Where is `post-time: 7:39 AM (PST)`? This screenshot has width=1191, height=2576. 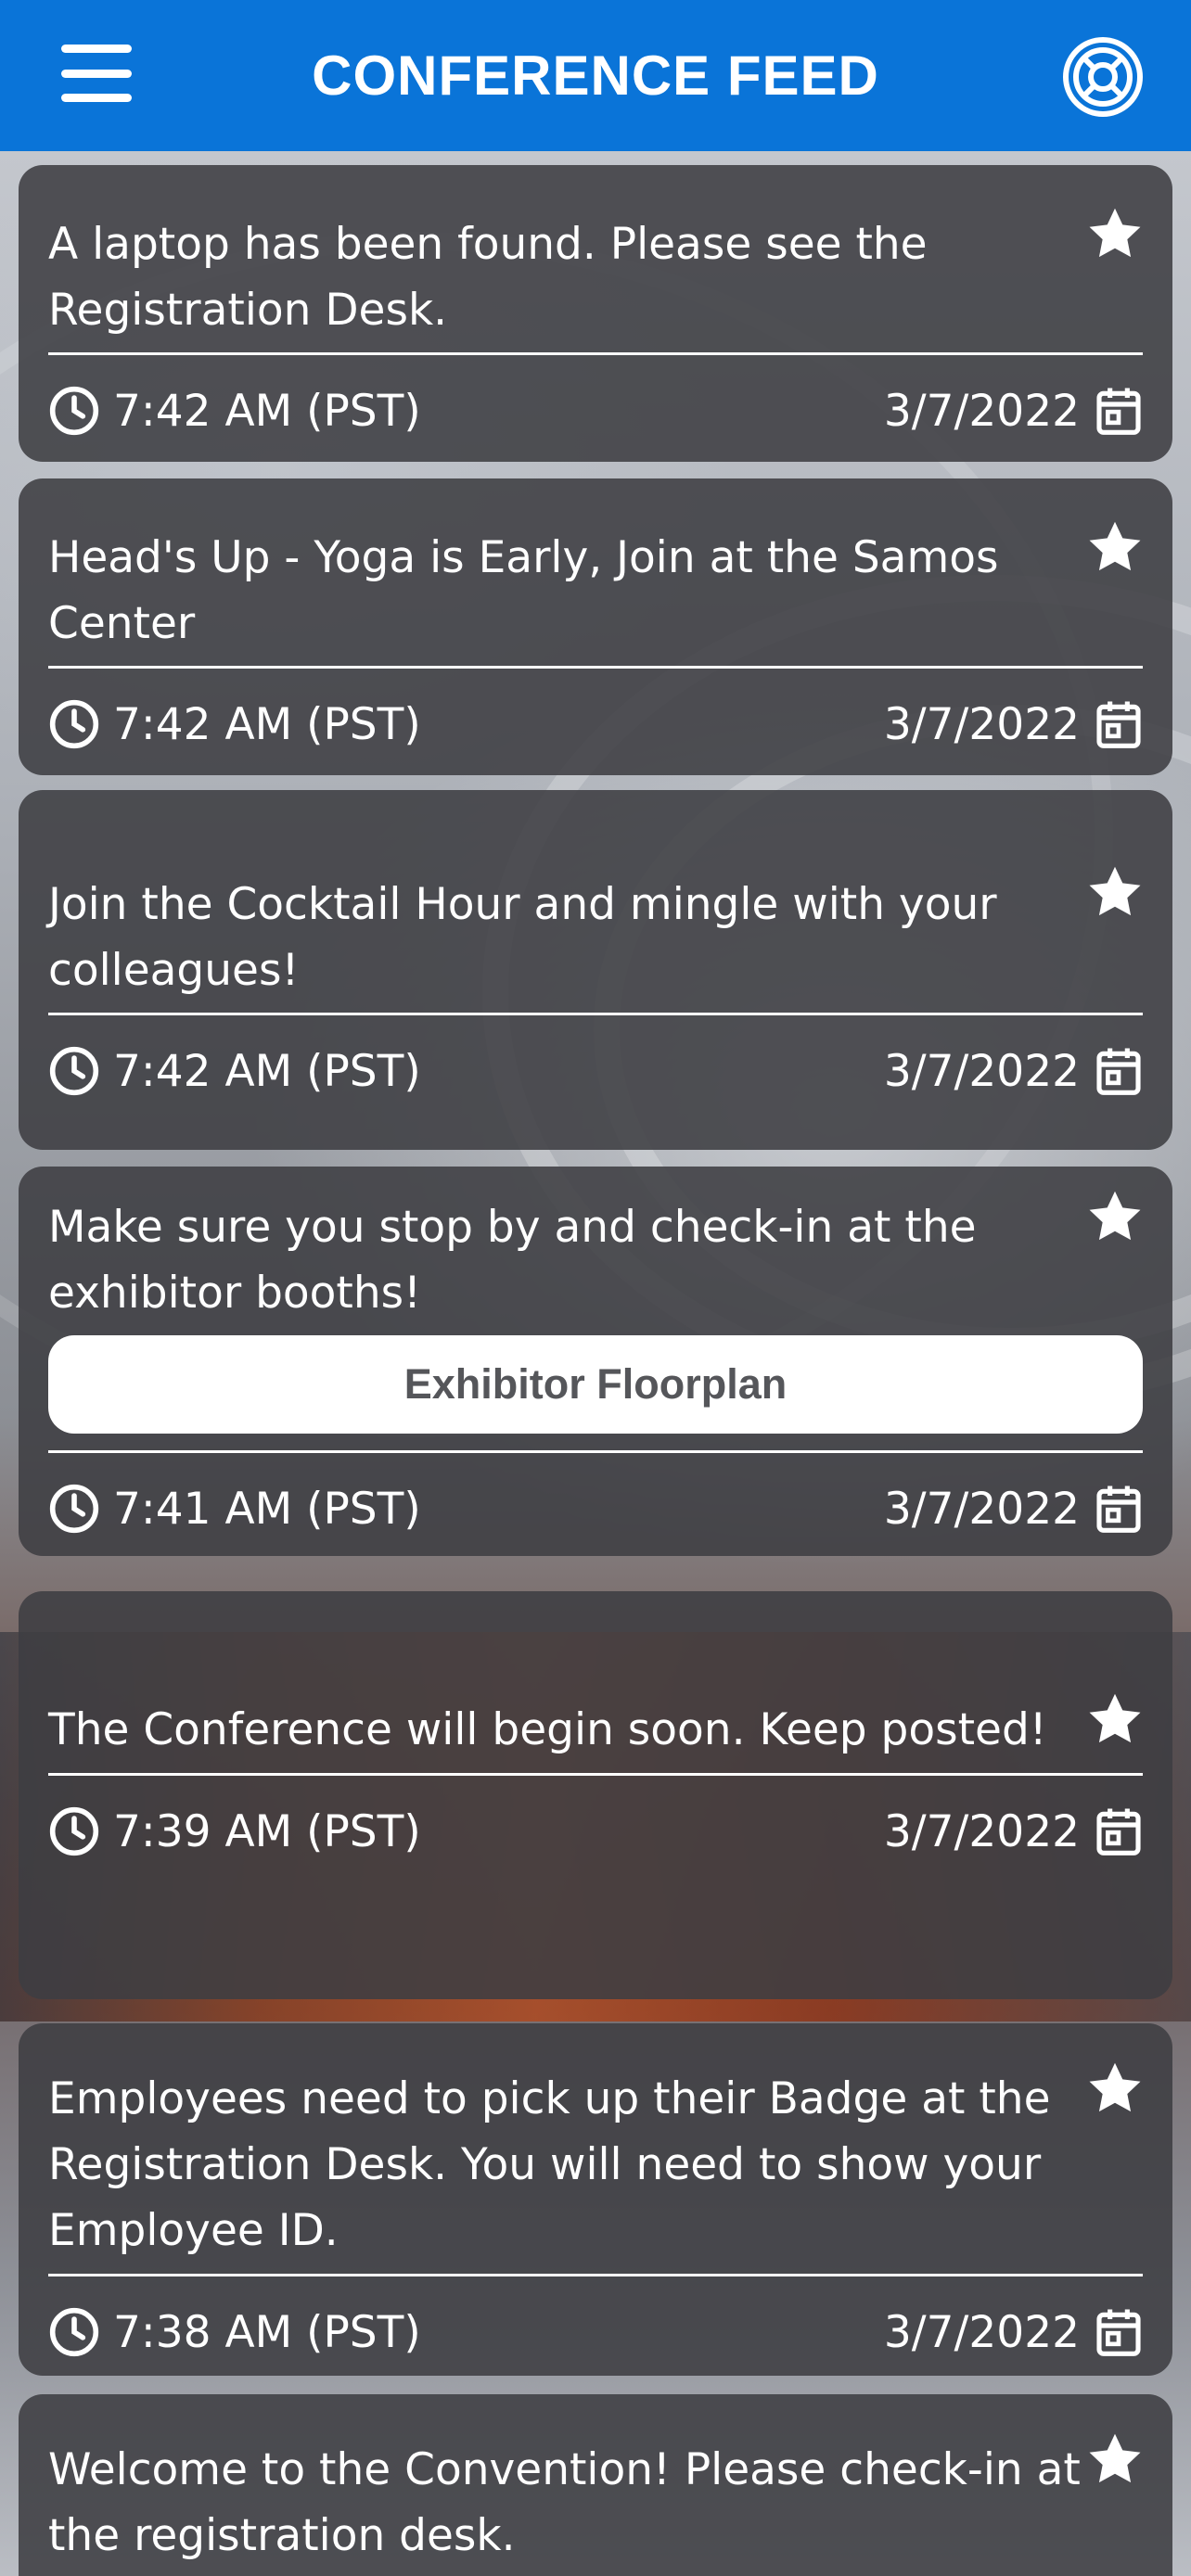
post-time: 7:39 AM (PST) is located at coordinates (267, 1831).